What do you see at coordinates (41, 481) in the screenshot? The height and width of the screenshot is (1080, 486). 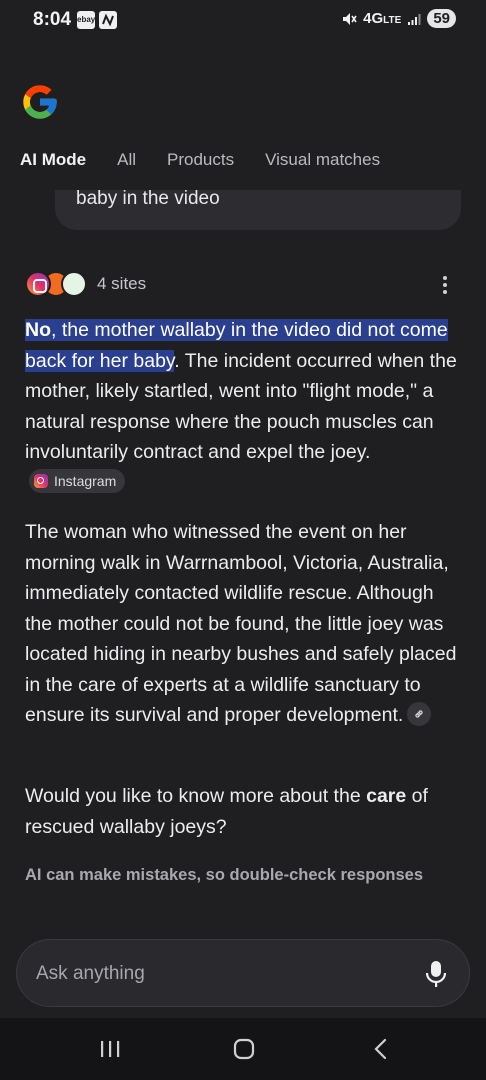 I see `instagram-icon` at bounding box center [41, 481].